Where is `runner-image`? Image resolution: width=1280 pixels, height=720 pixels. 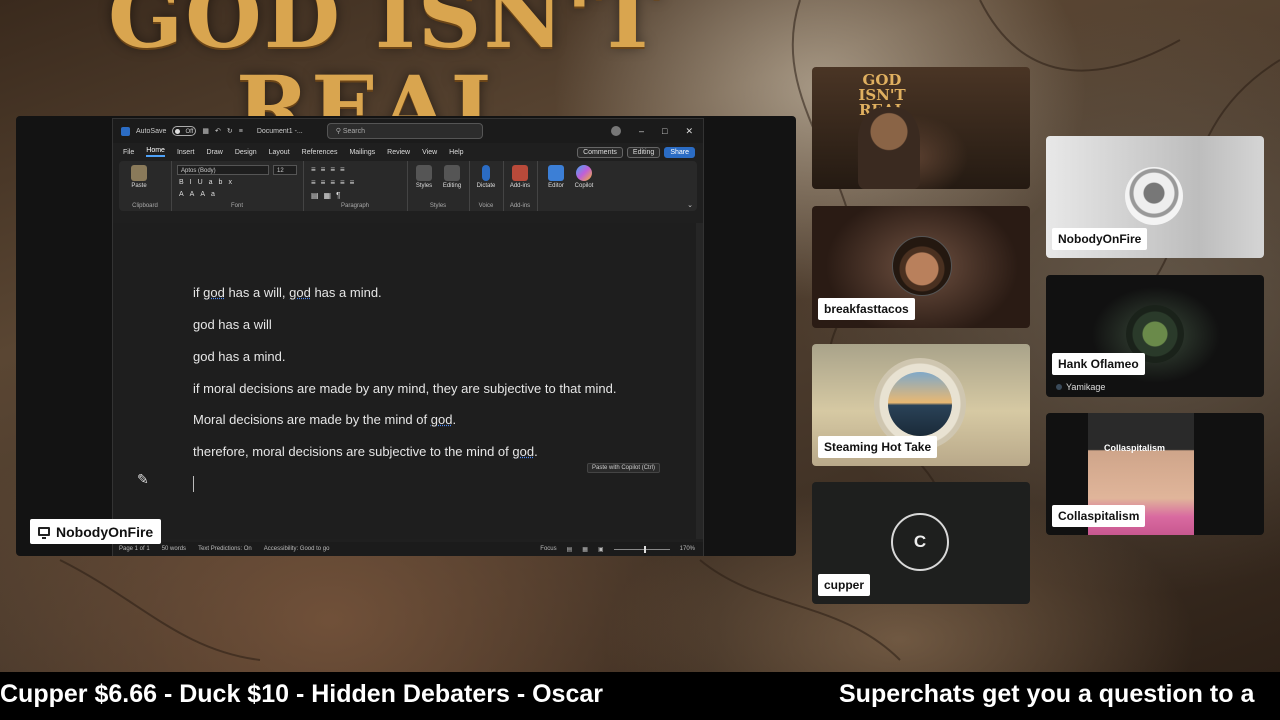 runner-image is located at coordinates (889, 148).